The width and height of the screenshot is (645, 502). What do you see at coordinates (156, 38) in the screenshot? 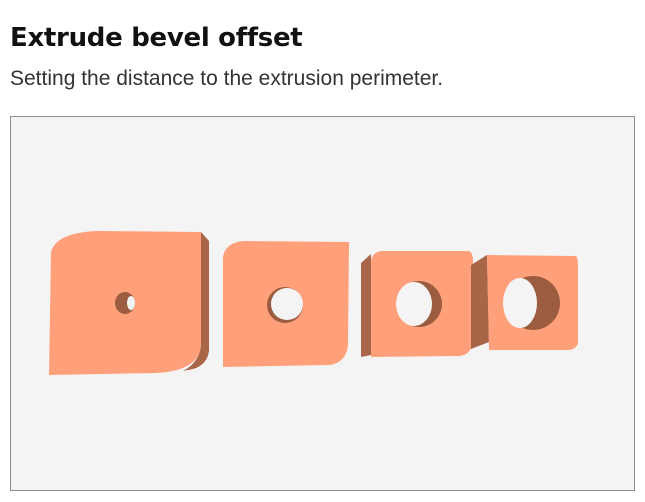
I see `page-title: Extrude bevel offset` at bounding box center [156, 38].